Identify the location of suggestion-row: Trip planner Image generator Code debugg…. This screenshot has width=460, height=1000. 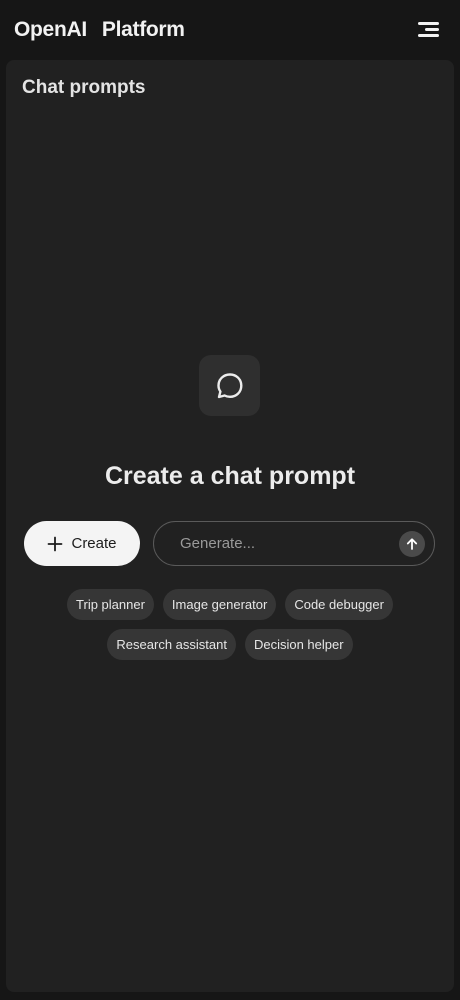
(230, 604).